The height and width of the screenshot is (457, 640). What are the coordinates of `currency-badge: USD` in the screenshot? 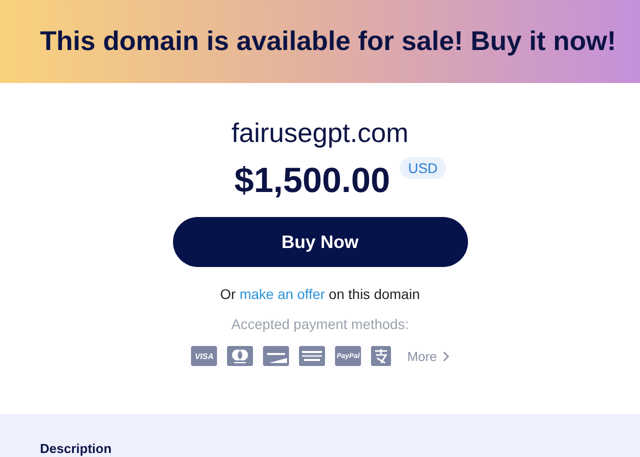 It's located at (423, 168).